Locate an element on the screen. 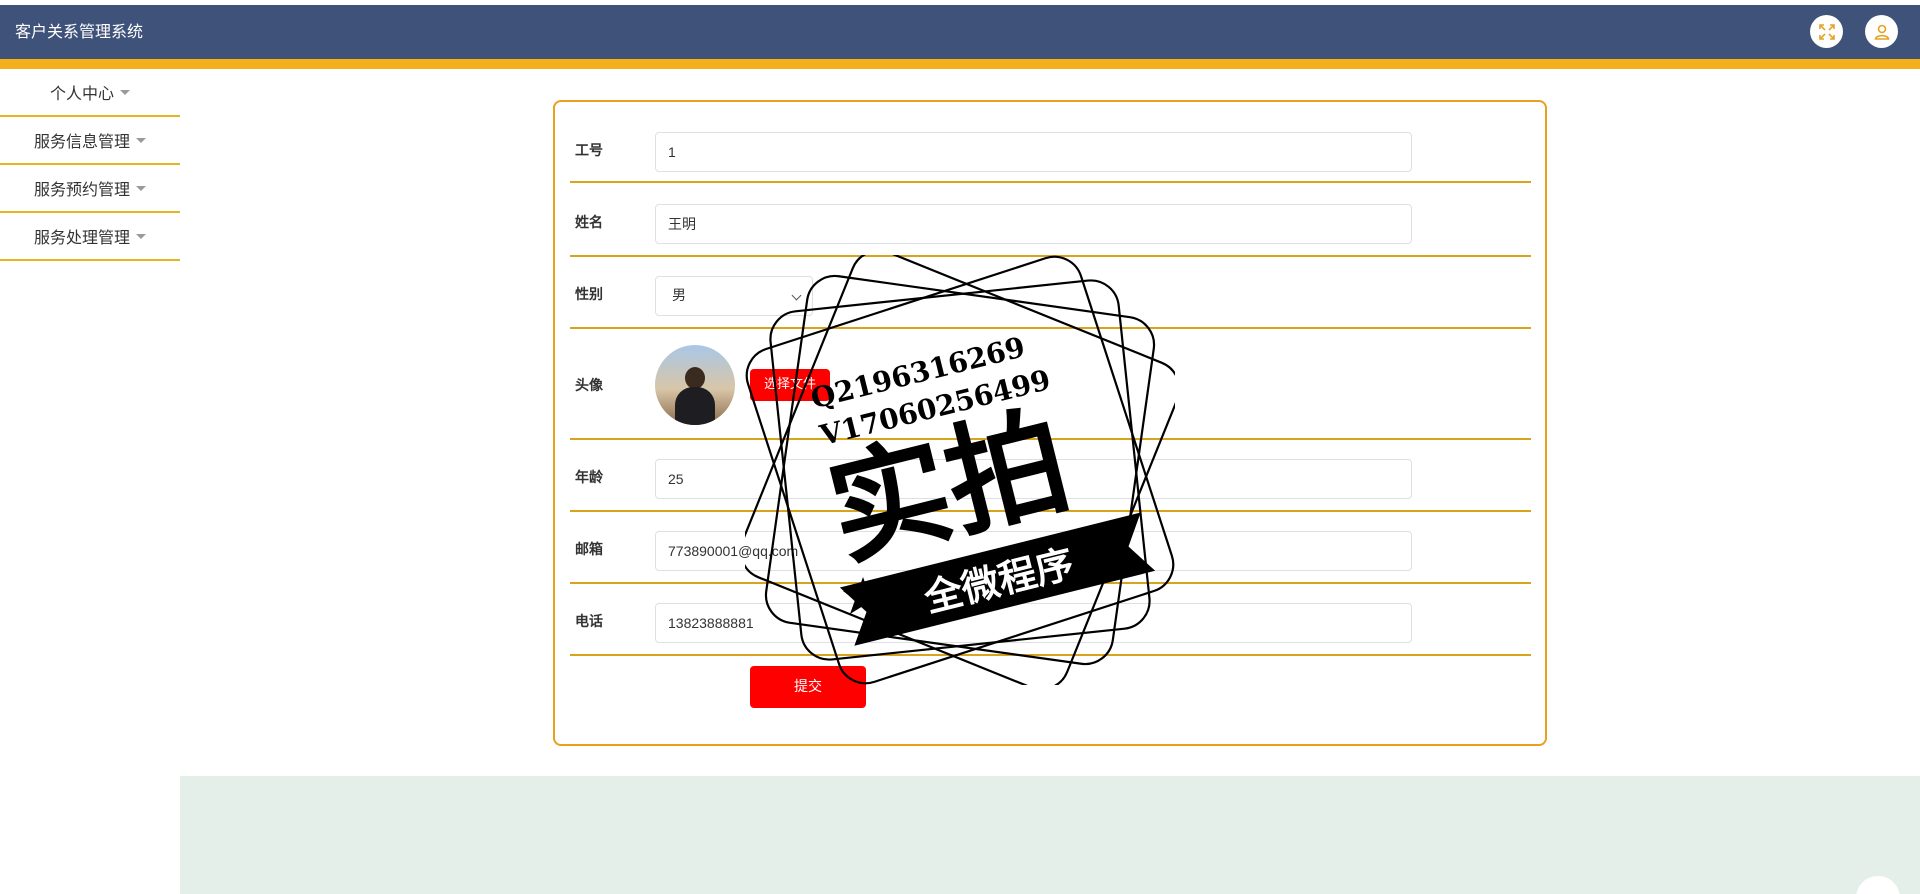  phone-label: 电话 is located at coordinates (589, 622).